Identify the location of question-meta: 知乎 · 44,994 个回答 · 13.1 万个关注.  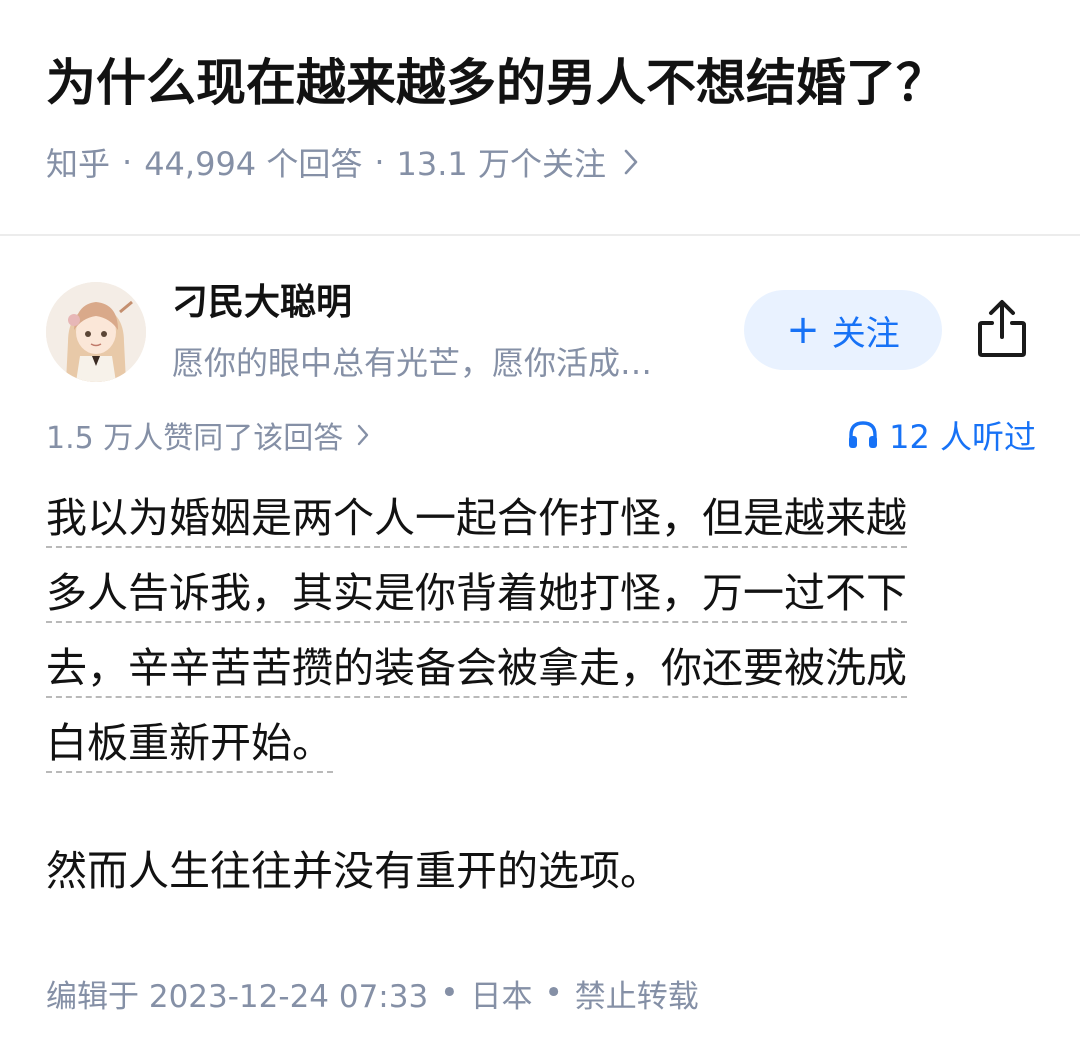
(342, 162).